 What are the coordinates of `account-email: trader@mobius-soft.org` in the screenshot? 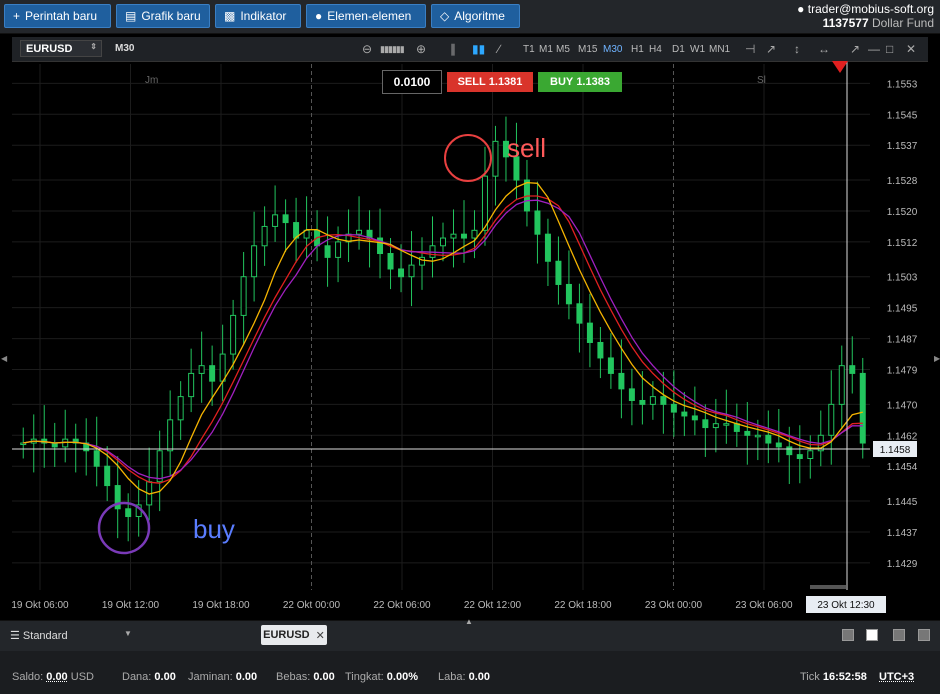 It's located at (870, 9).